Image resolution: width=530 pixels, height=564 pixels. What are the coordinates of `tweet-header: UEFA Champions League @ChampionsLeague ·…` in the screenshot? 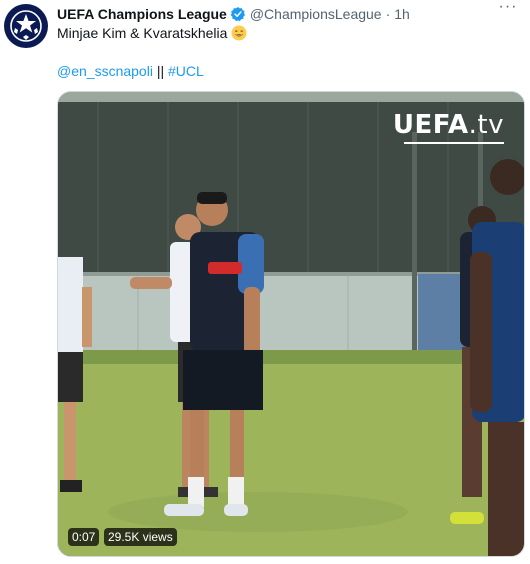 It's located at (273, 14).